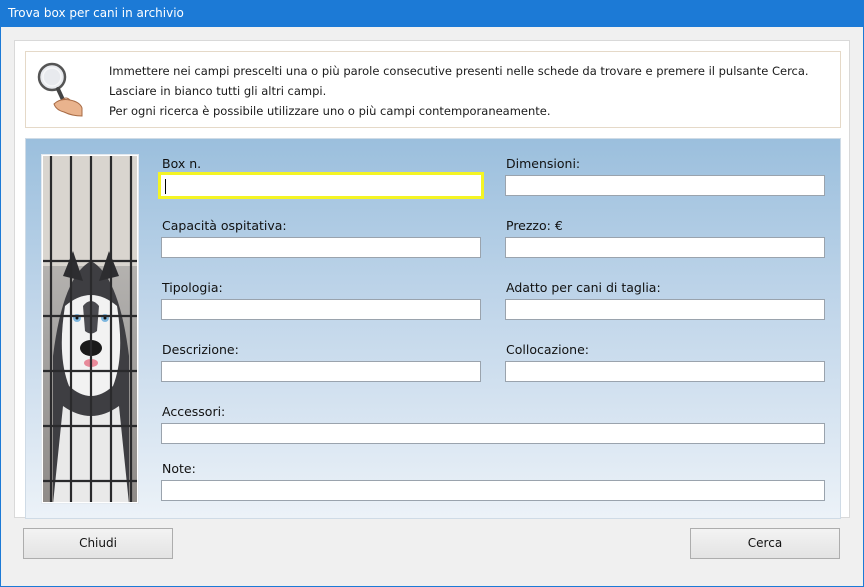  Describe the element at coordinates (321, 371) in the screenshot. I see `descrizione-input` at that location.